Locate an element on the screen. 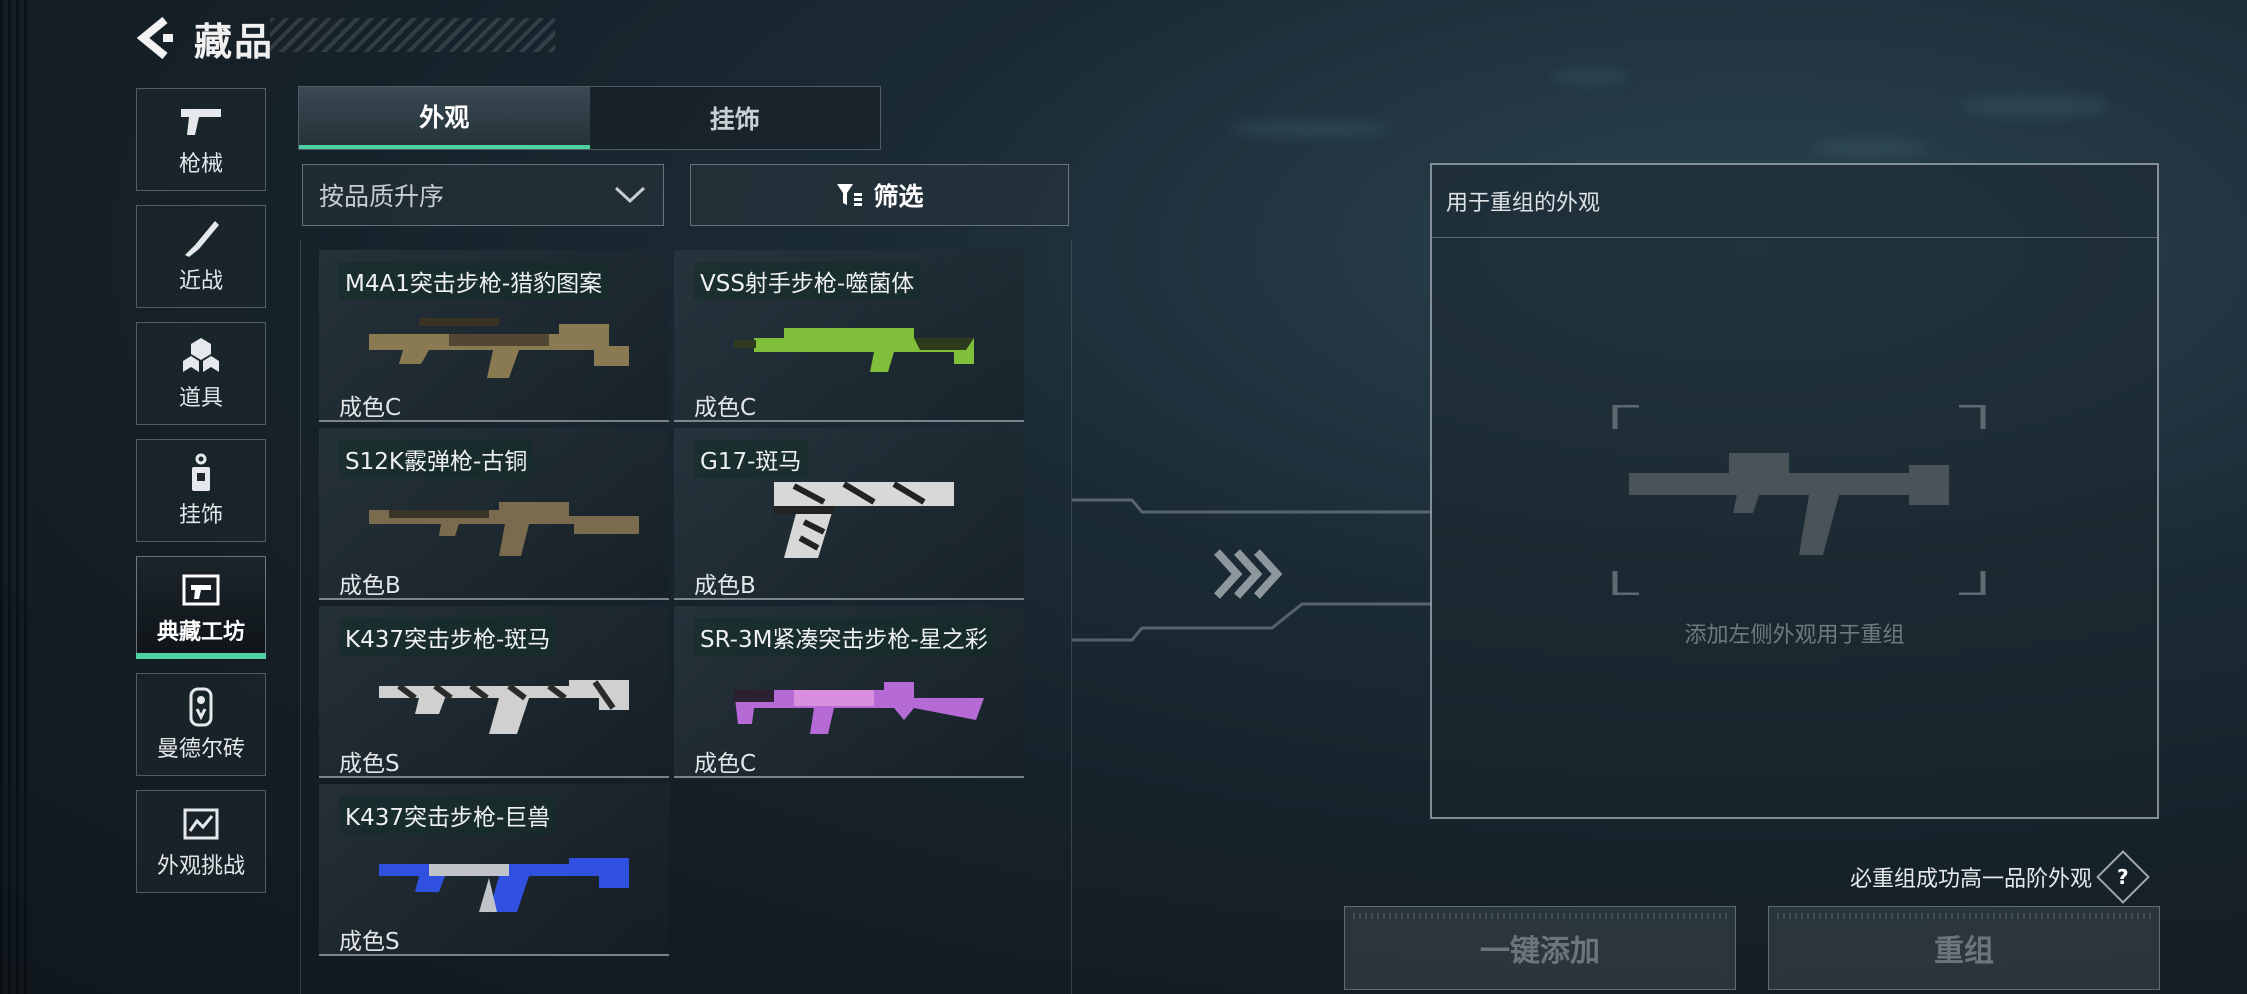 This screenshot has height=994, width=2247. header: 藏品 is located at coordinates (202, 38).